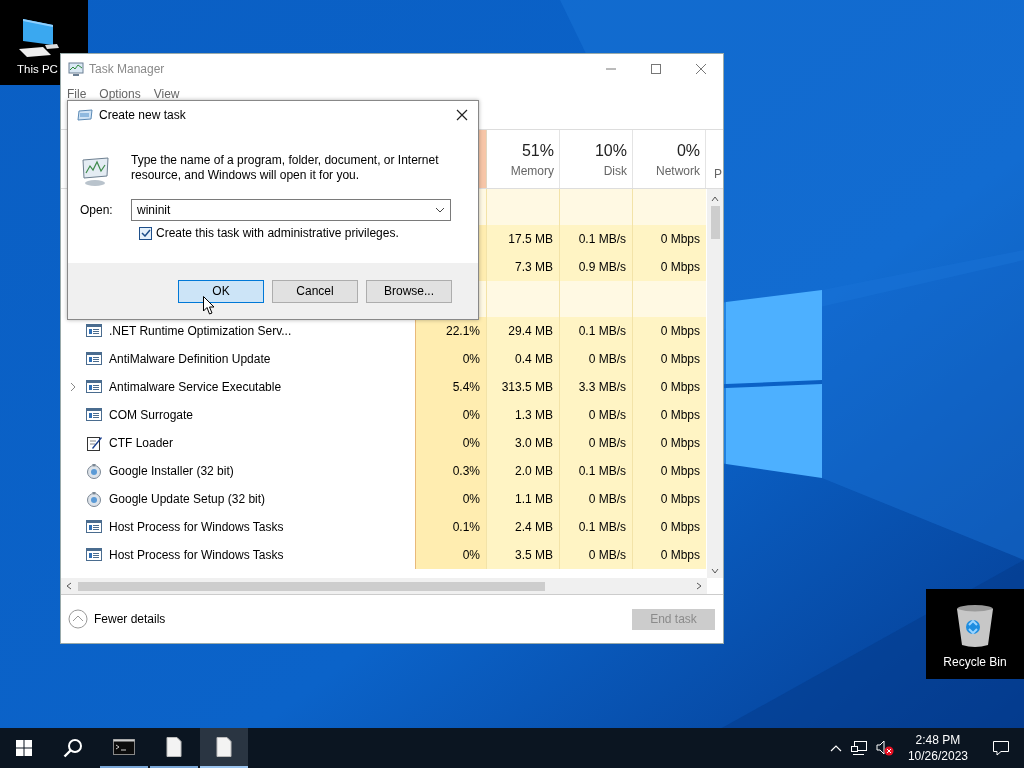 This screenshot has height=768, width=1024. Describe the element at coordinates (937, 756) in the screenshot. I see `clock-date: 10/26/2023` at that location.